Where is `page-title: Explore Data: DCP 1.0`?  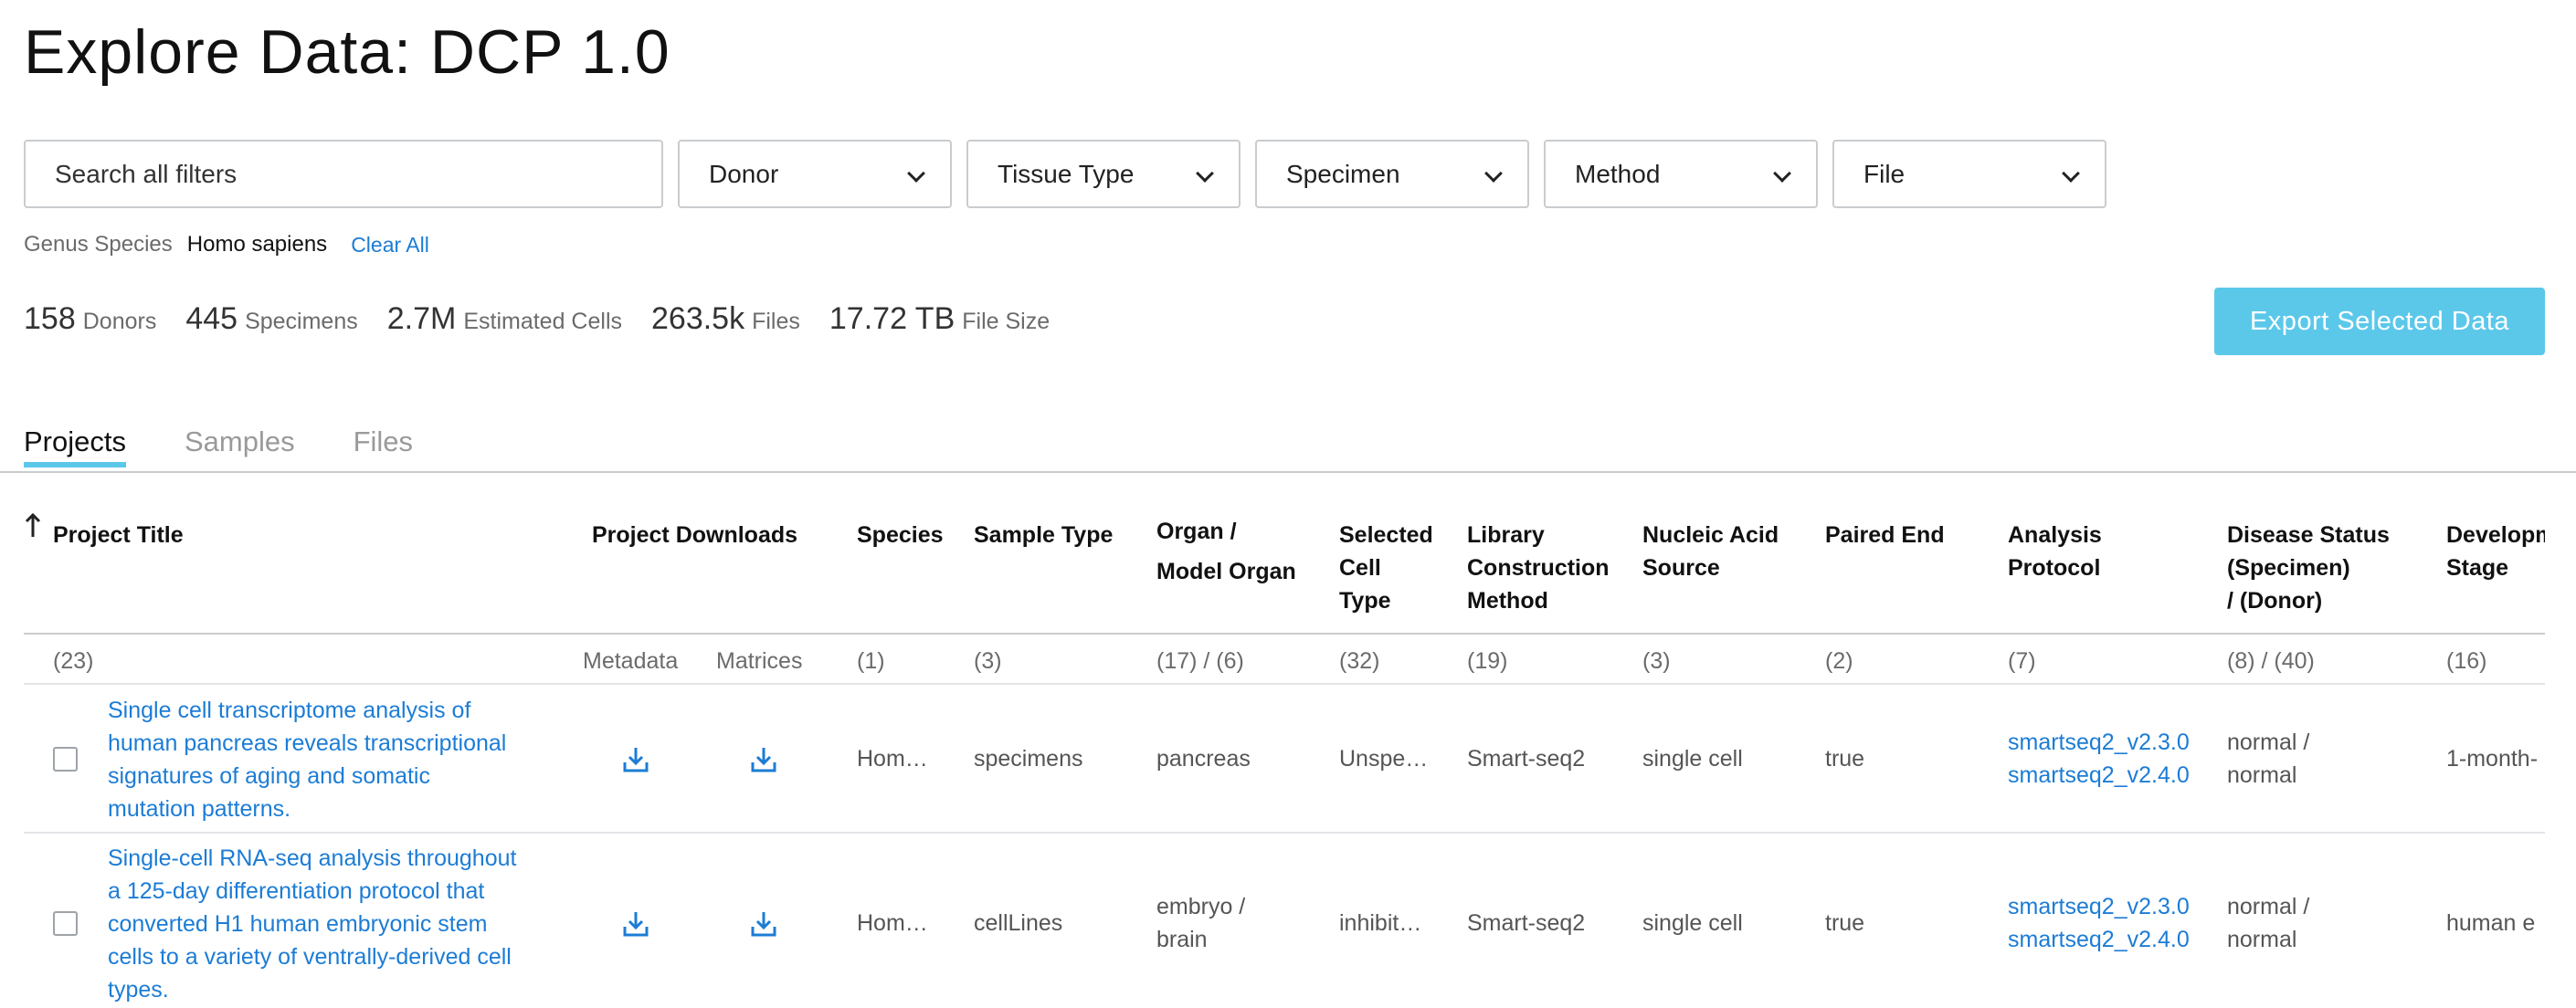 page-title: Explore Data: DCP 1.0 is located at coordinates (347, 52).